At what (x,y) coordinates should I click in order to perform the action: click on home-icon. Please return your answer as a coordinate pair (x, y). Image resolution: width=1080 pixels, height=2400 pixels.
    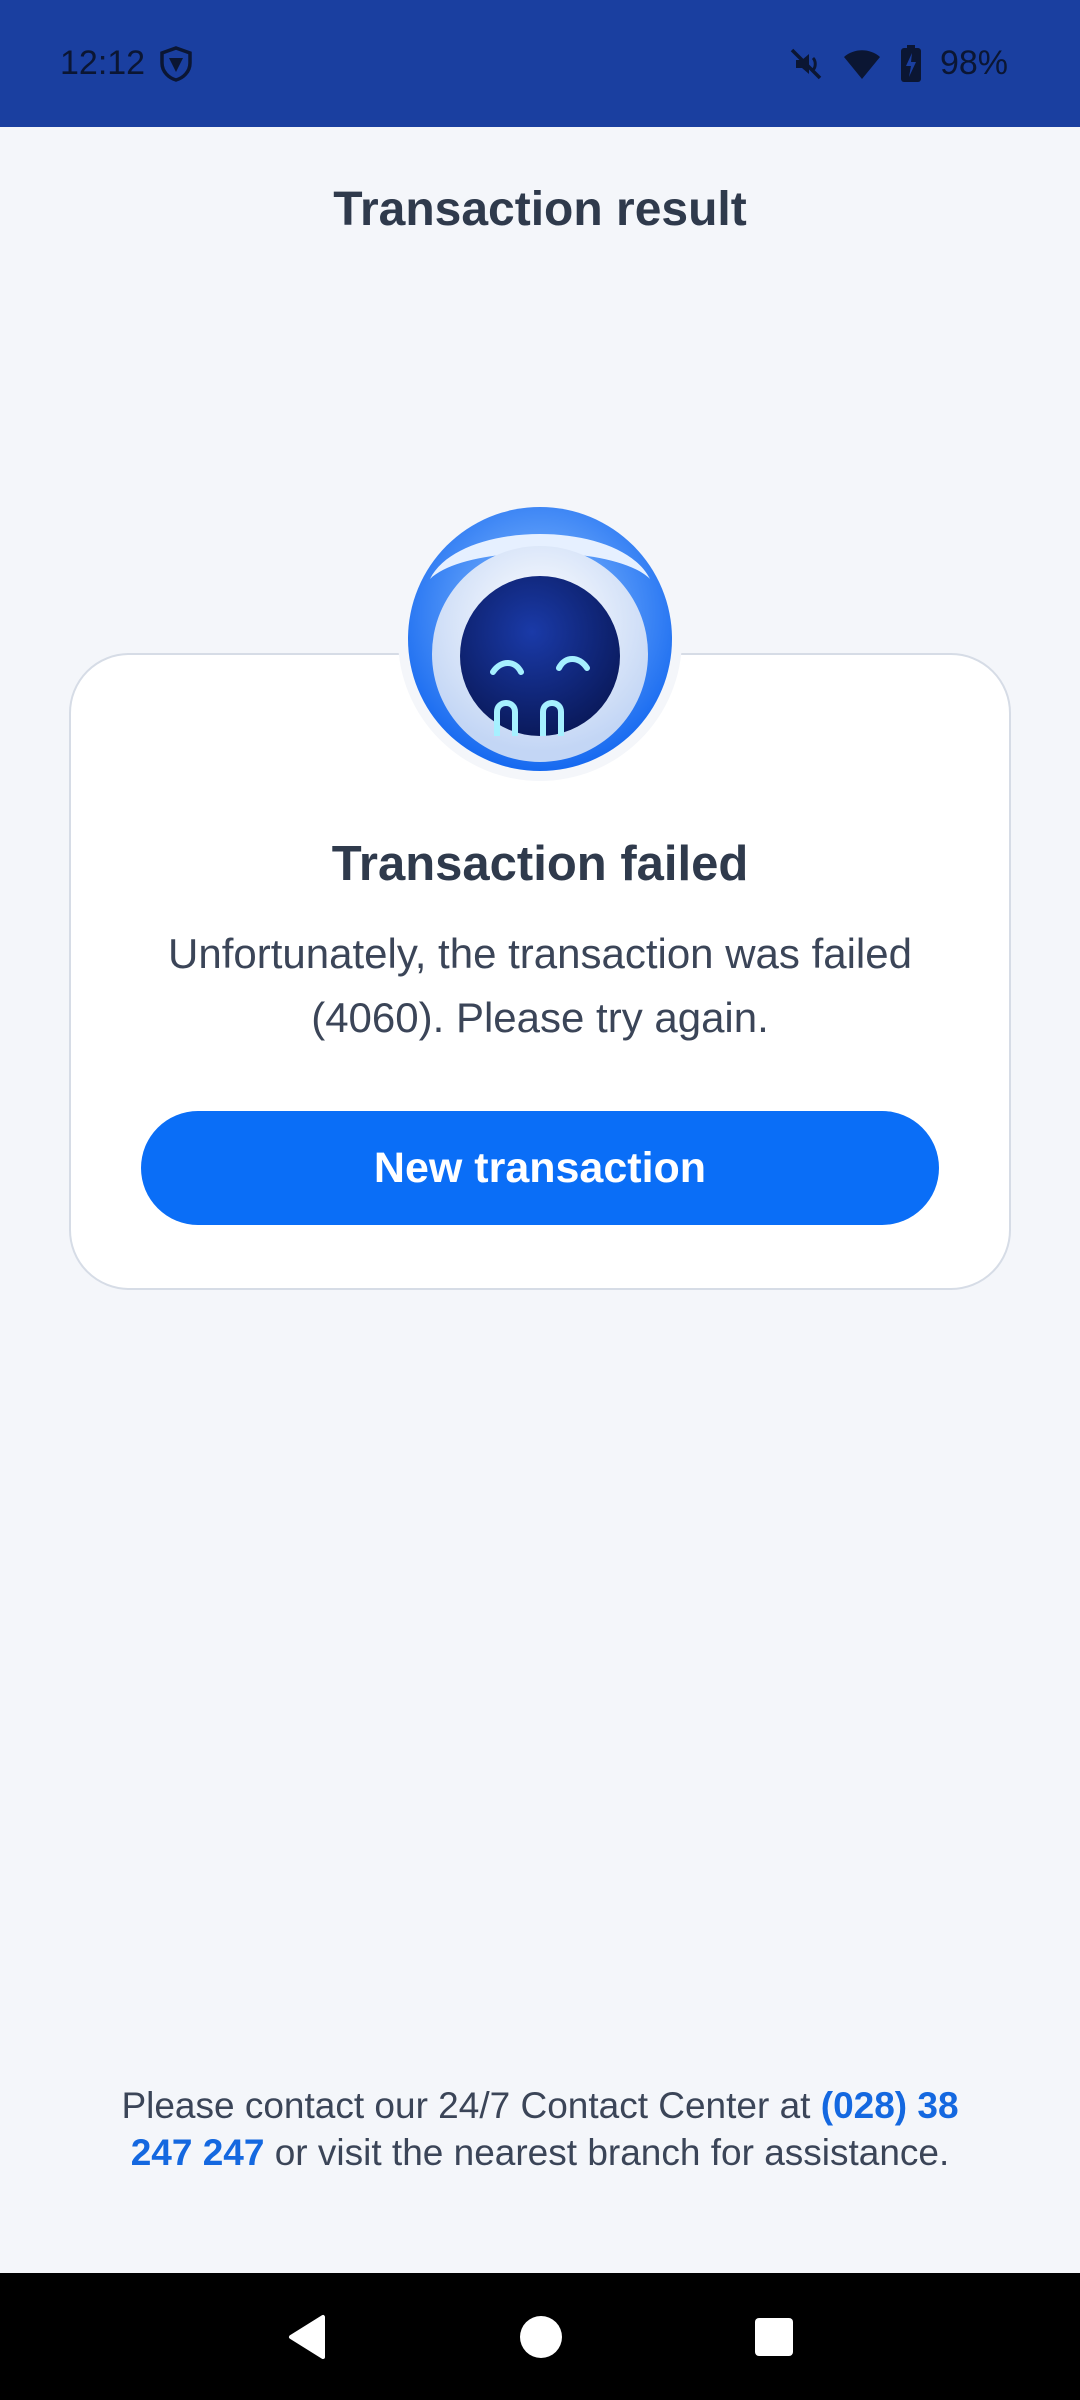
    Looking at the image, I should click on (541, 2337).